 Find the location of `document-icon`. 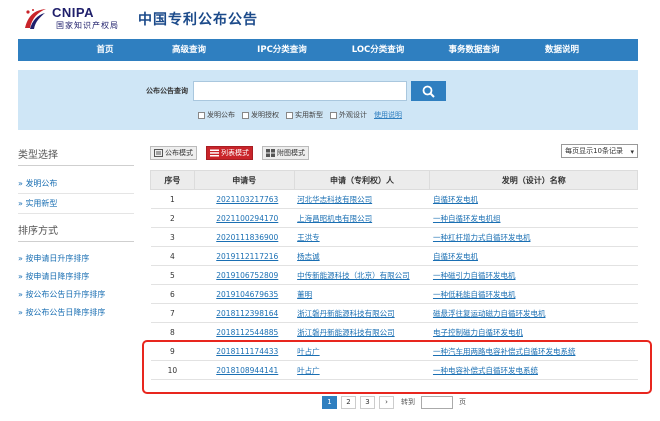

document-icon is located at coordinates (158, 153).